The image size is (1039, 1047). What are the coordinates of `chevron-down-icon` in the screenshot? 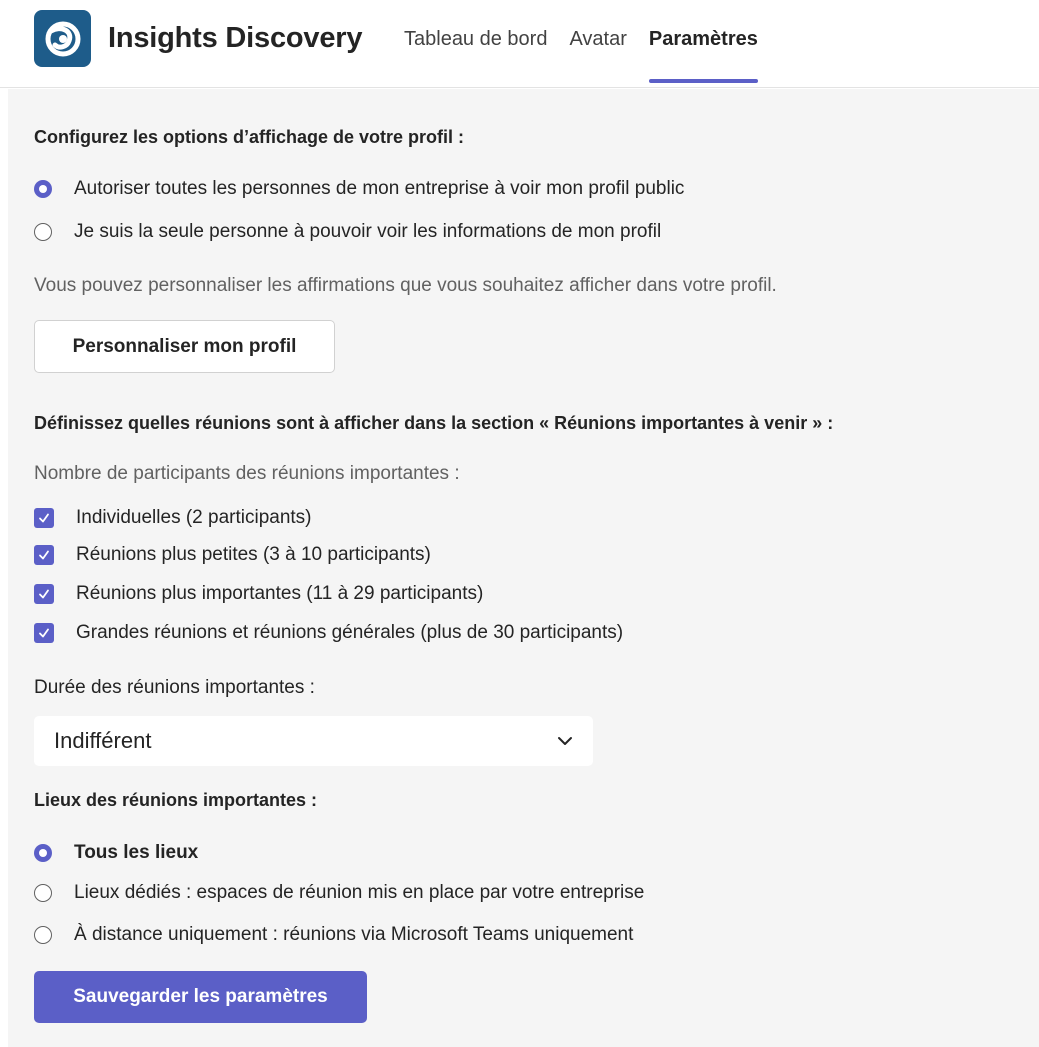 It's located at (565, 741).